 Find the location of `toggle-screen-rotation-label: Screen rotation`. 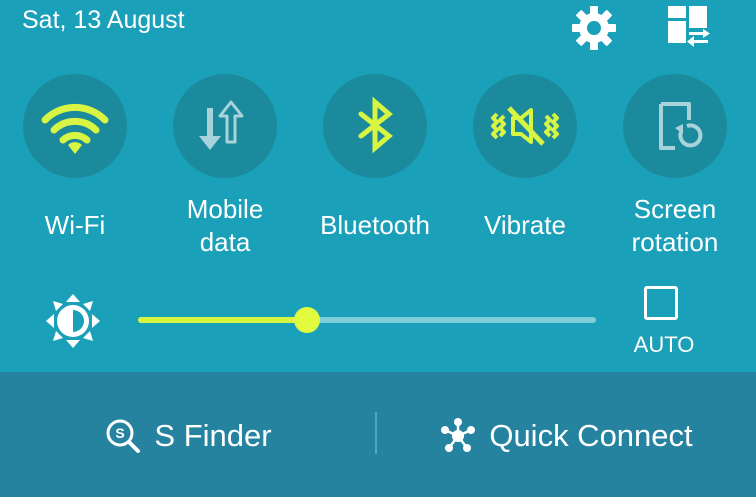

toggle-screen-rotation-label: Screen rotation is located at coordinates (675, 226).